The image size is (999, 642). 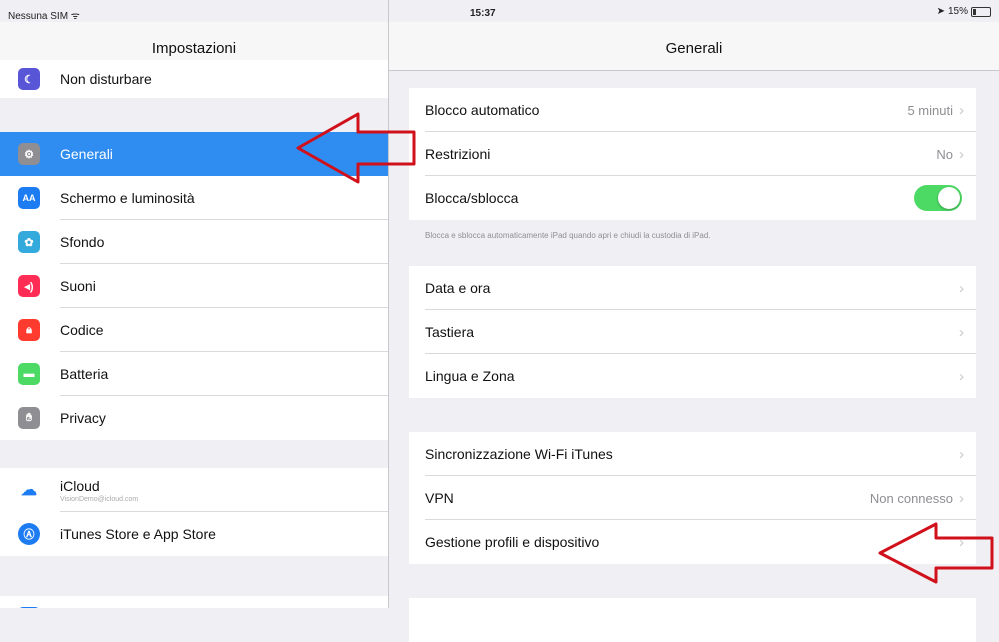 What do you see at coordinates (194, 374) in the screenshot?
I see `sidebar-item-batteria: ▬ Batteria` at bounding box center [194, 374].